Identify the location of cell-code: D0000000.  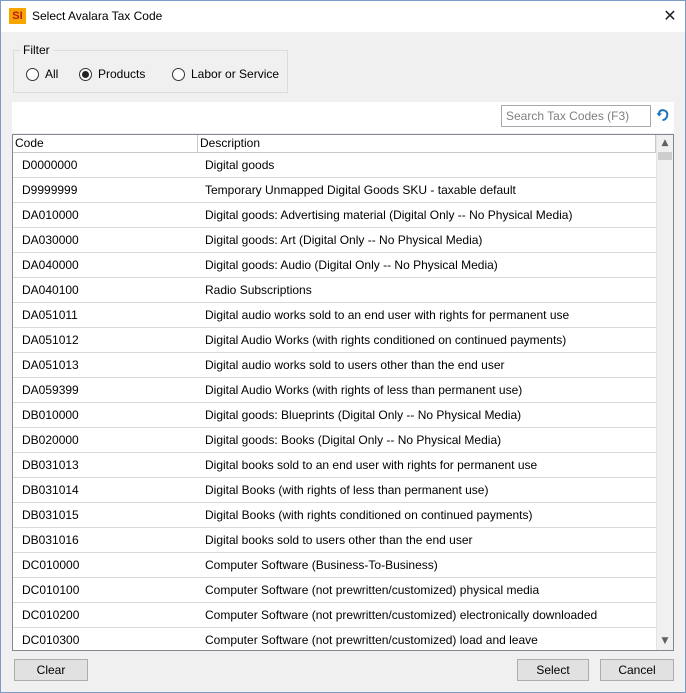
(105, 165).